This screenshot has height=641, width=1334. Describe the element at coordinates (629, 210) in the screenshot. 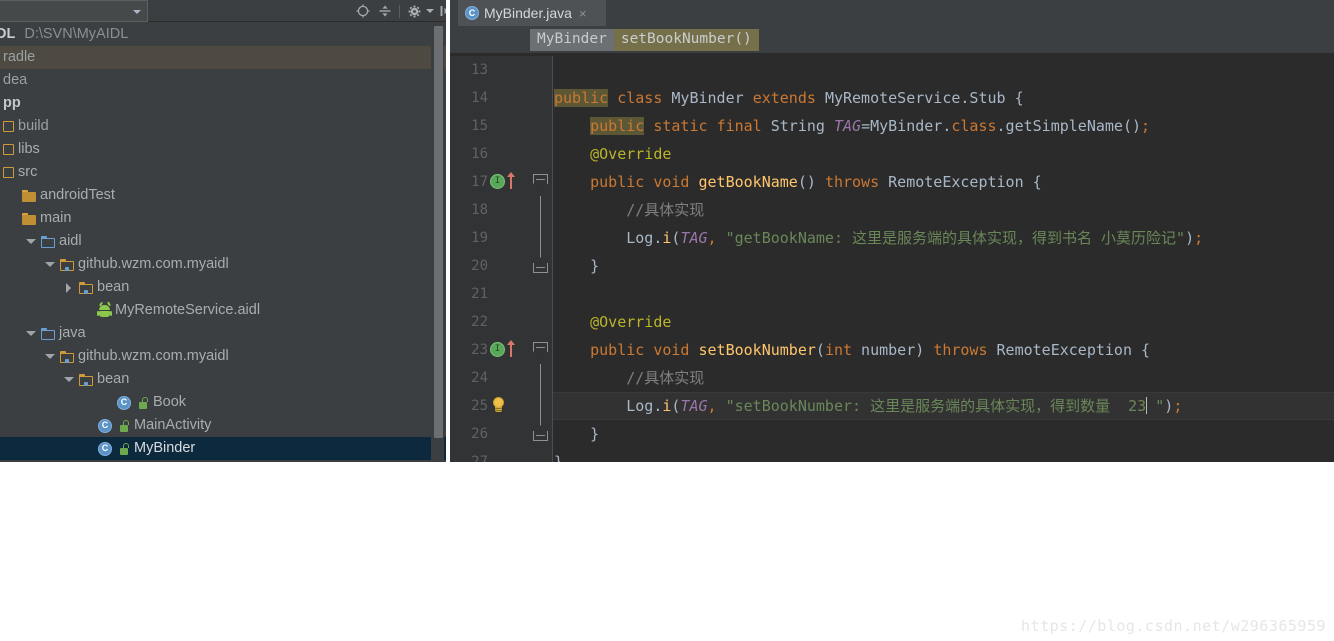

I see `code-line-18: //具体实现` at that location.